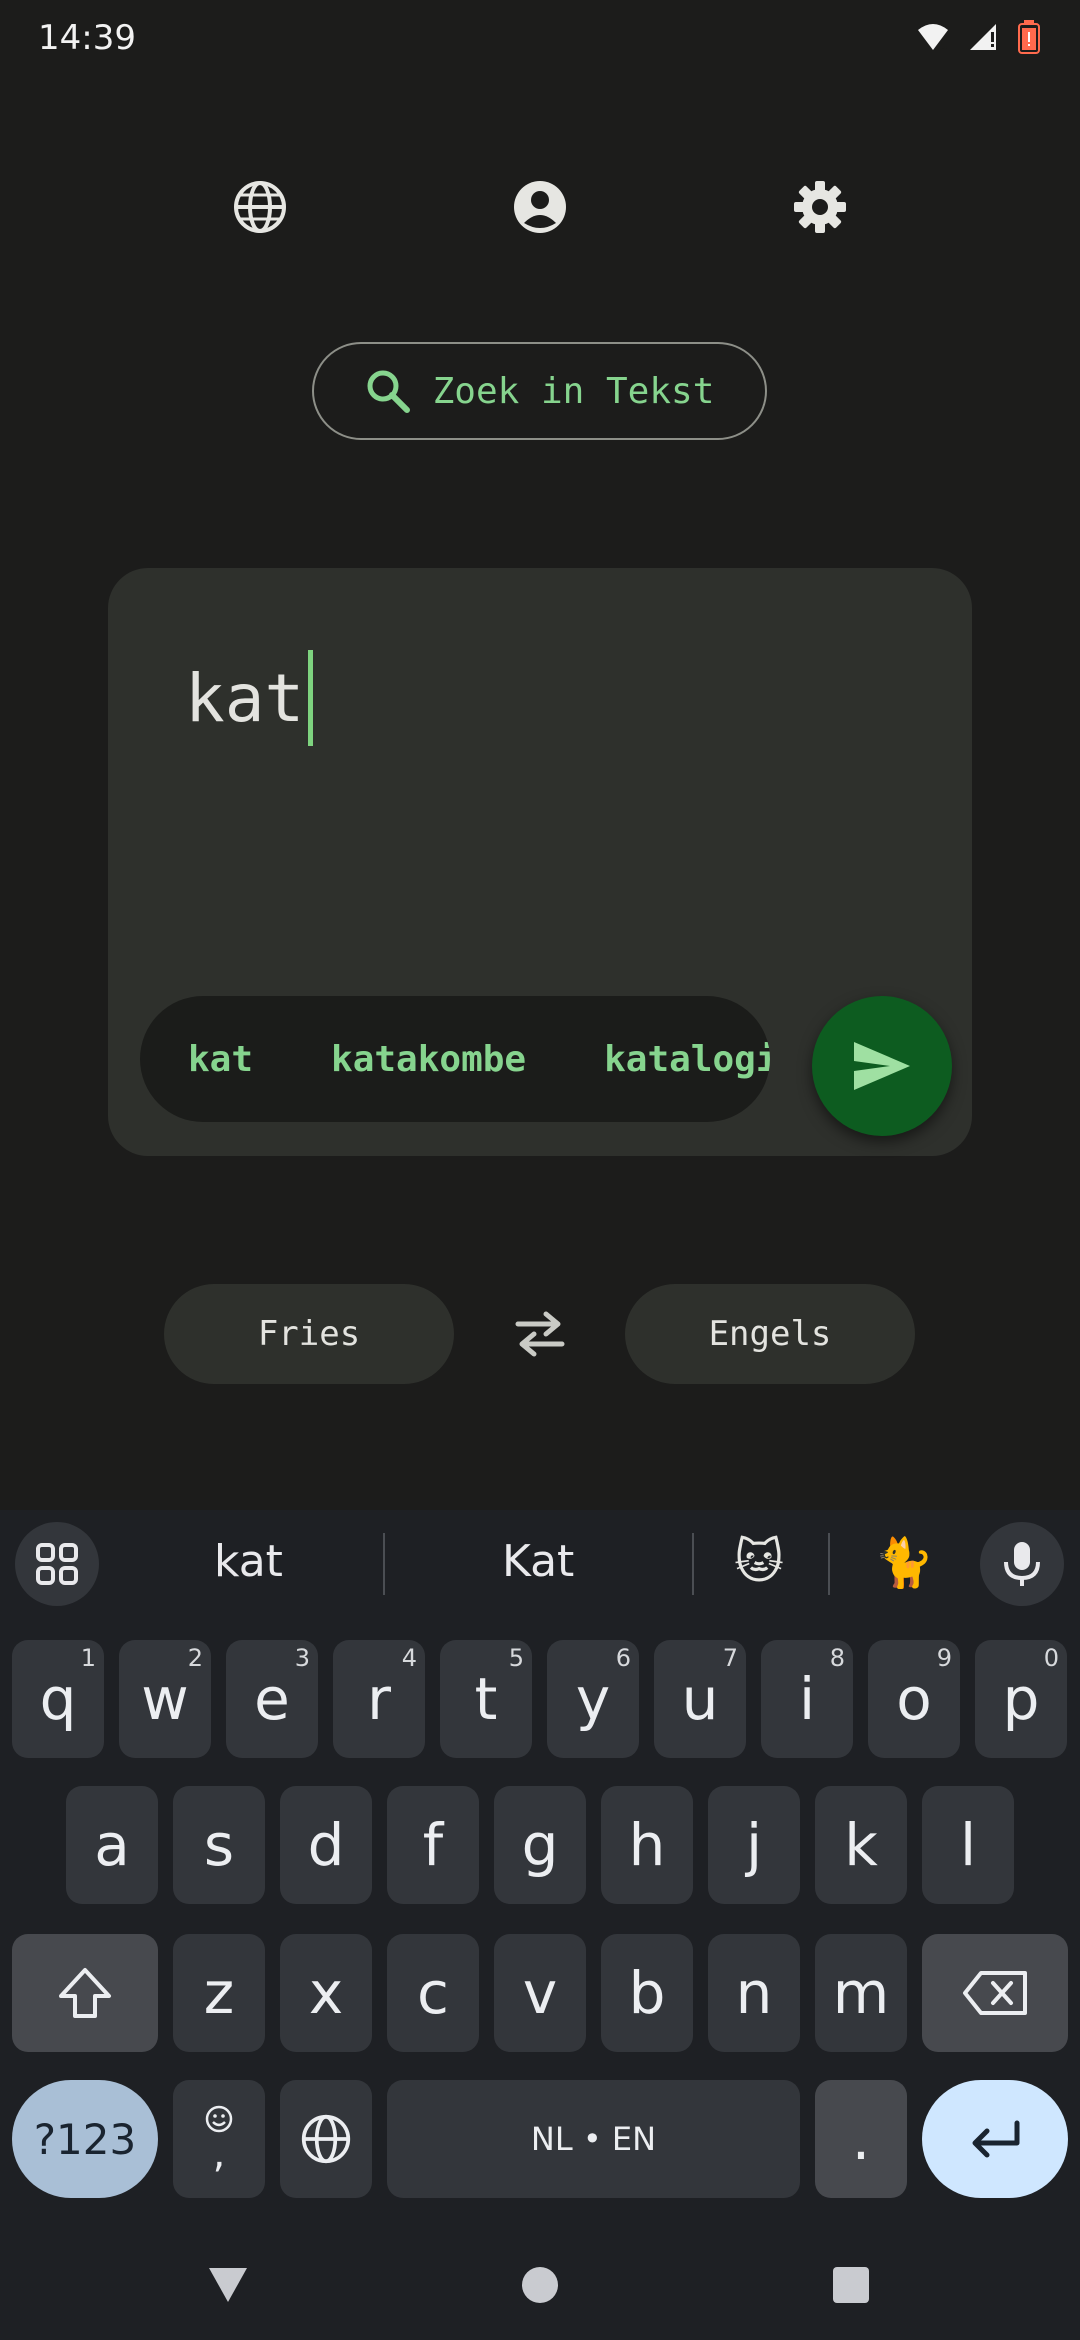 The height and width of the screenshot is (2340, 1080). I want to click on key-h: h, so click(647, 1845).